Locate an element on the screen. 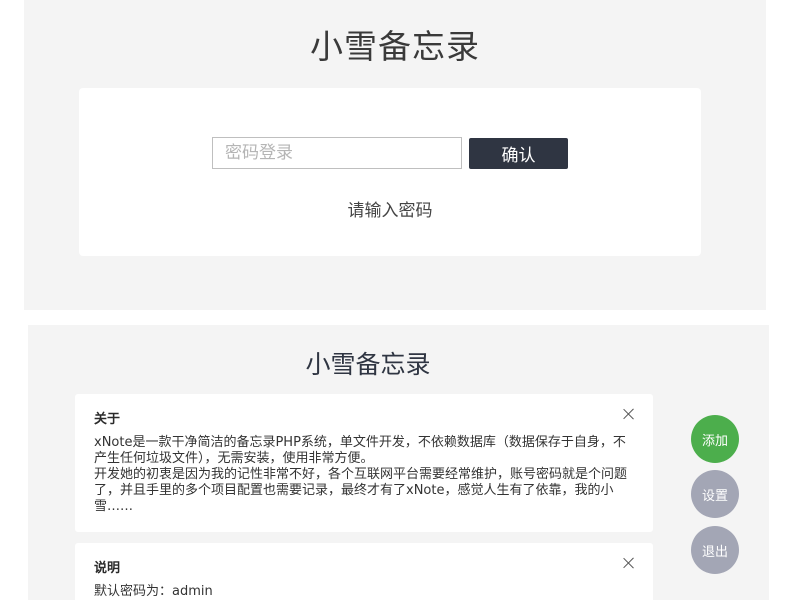 This screenshot has width=790, height=613. login-page-title: 小雪备忘录 is located at coordinates (395, 46).